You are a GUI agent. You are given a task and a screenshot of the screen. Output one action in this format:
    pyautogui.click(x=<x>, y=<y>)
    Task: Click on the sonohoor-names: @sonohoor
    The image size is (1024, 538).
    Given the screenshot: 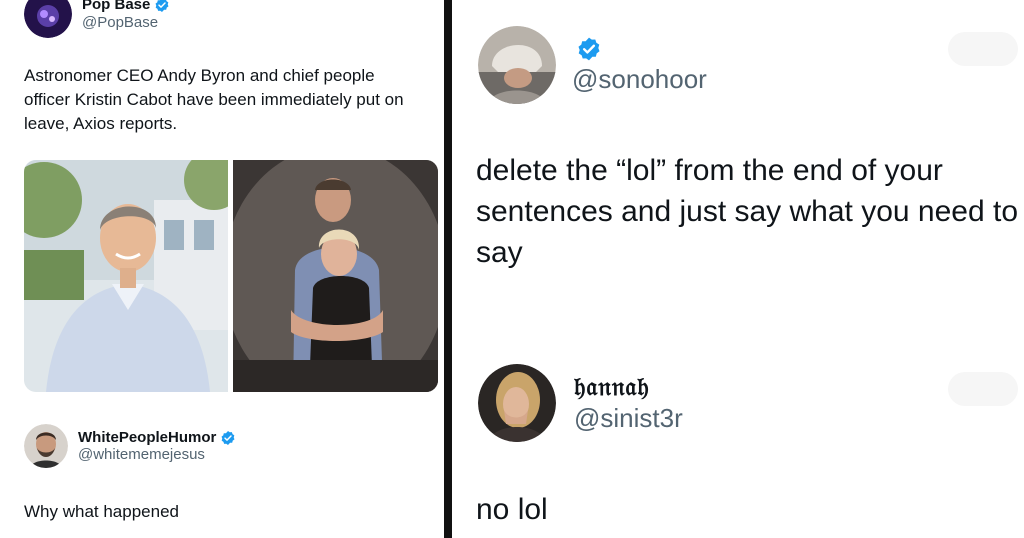 What is the action you would take?
    pyautogui.click(x=639, y=65)
    